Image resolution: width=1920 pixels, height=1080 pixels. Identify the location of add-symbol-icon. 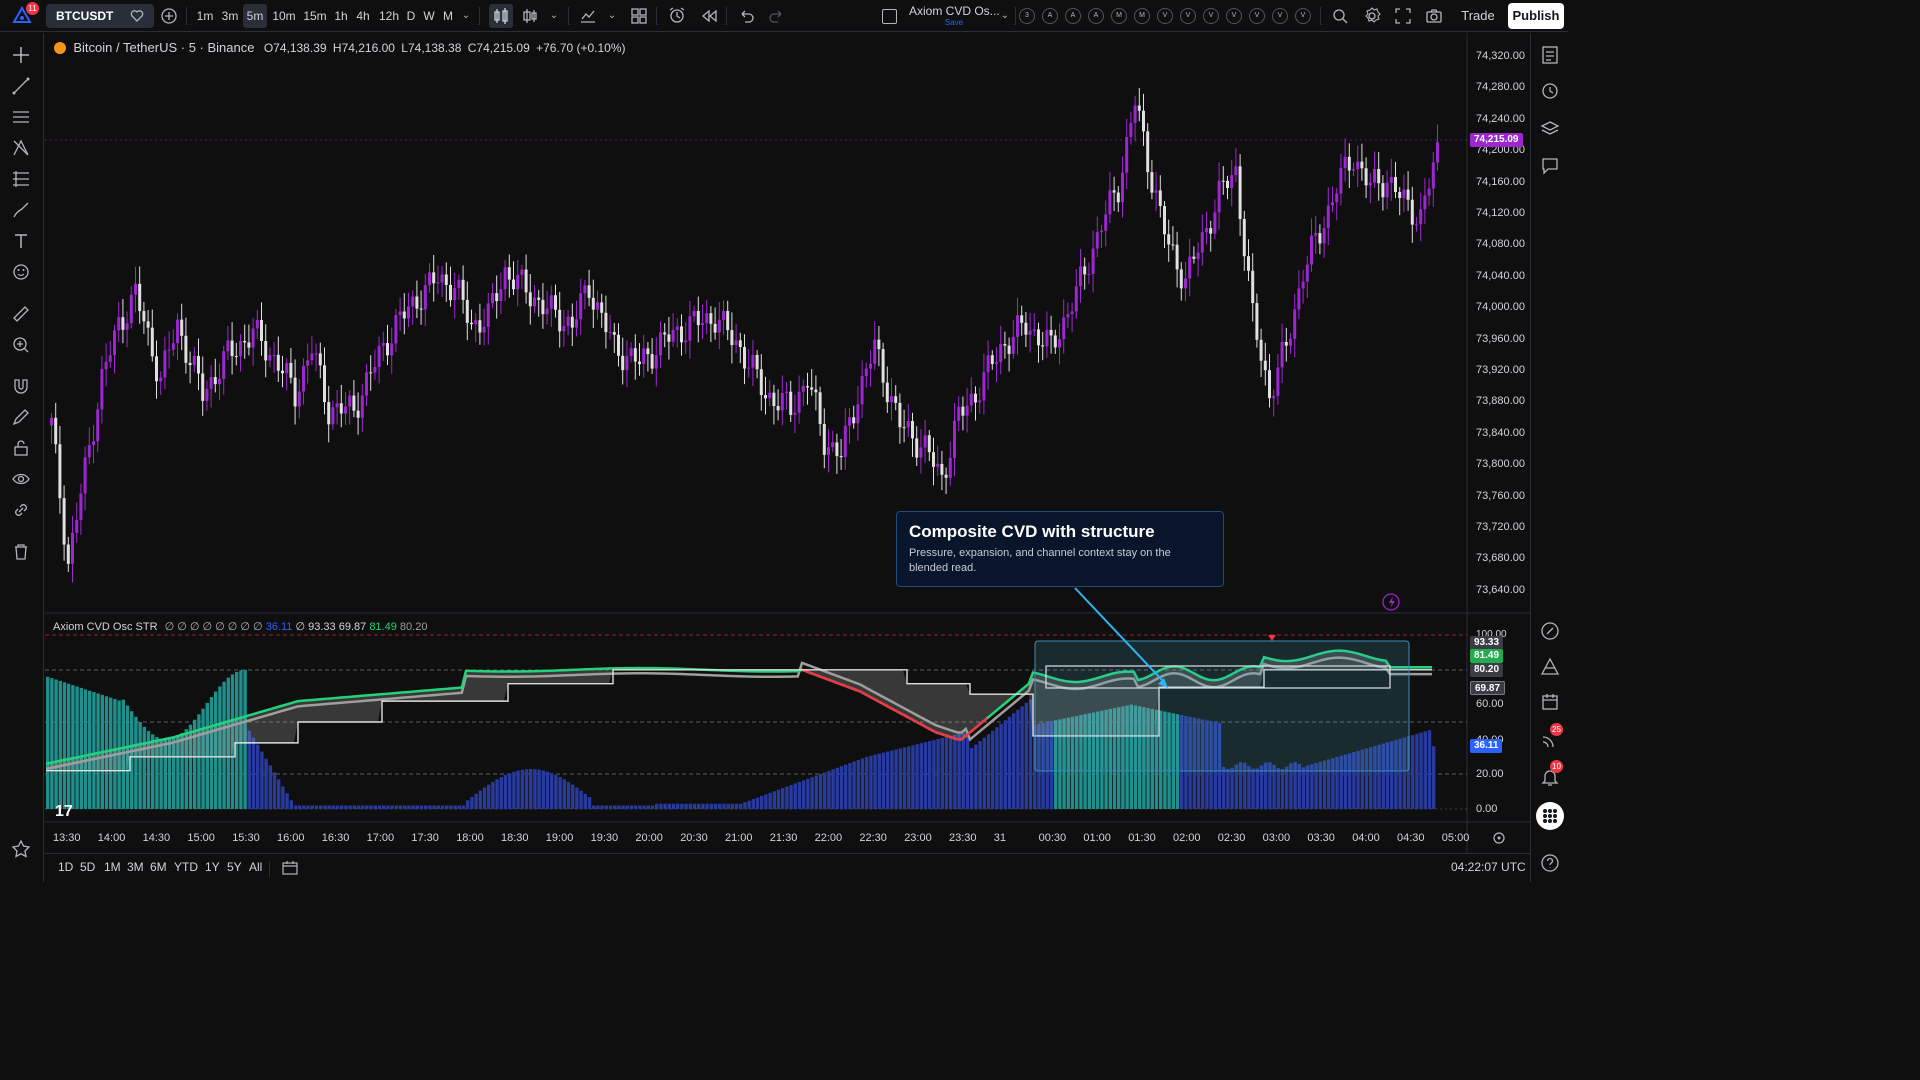
(169, 16).